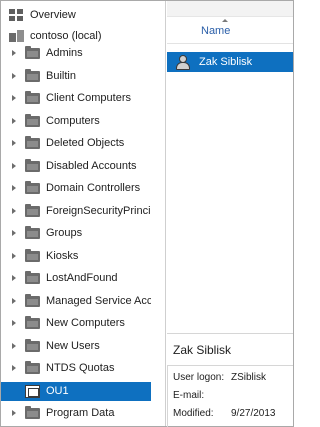  I want to click on tree-item: Client Computers, so click(76, 98).